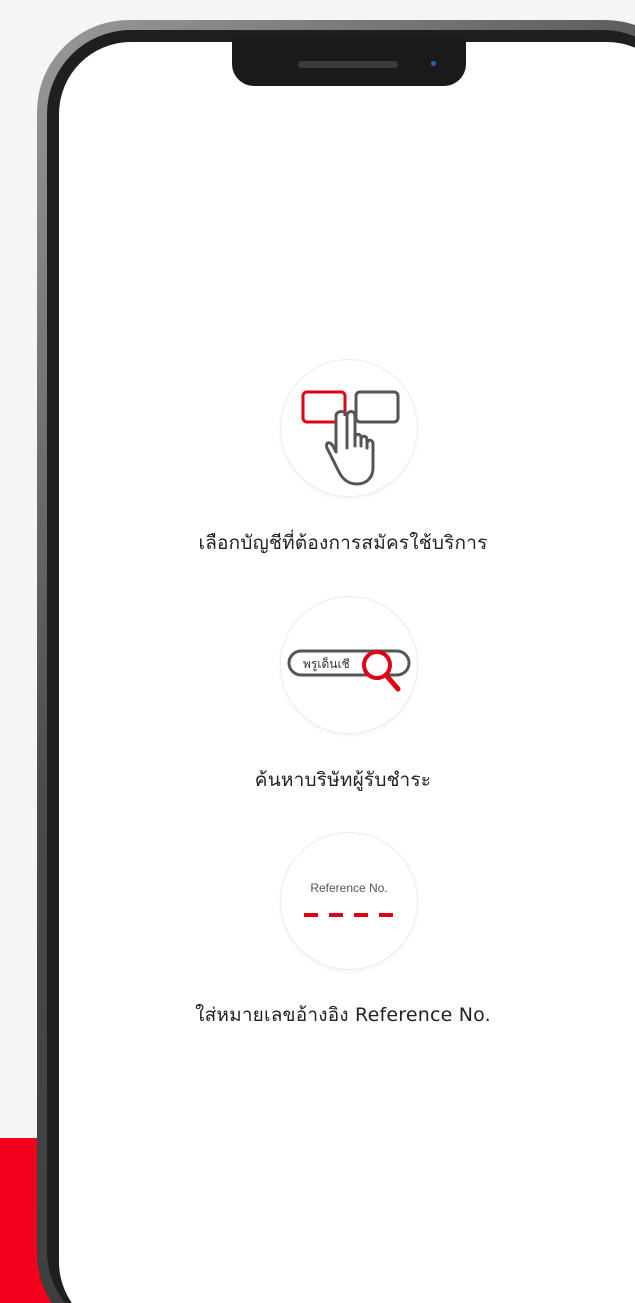 The width and height of the screenshot is (635, 1303). I want to click on reference-number-icon: Reference No., so click(349, 901).